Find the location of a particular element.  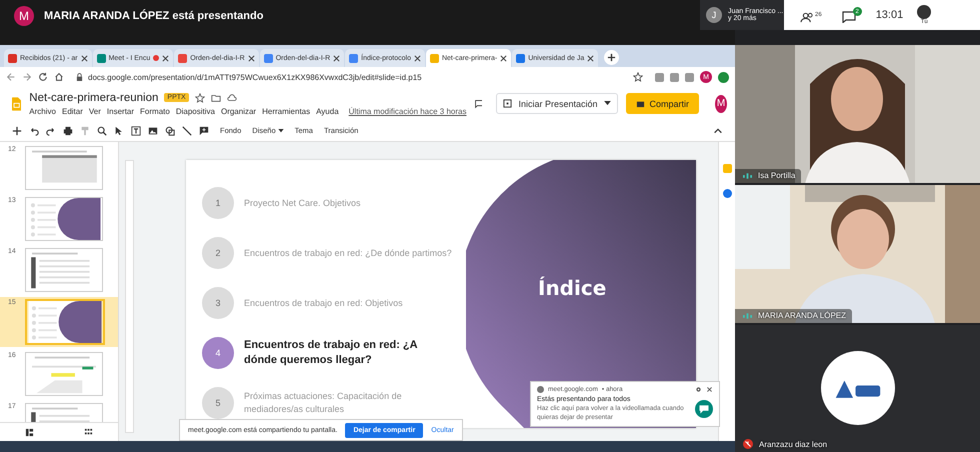

item-number: 1 is located at coordinates (218, 203).